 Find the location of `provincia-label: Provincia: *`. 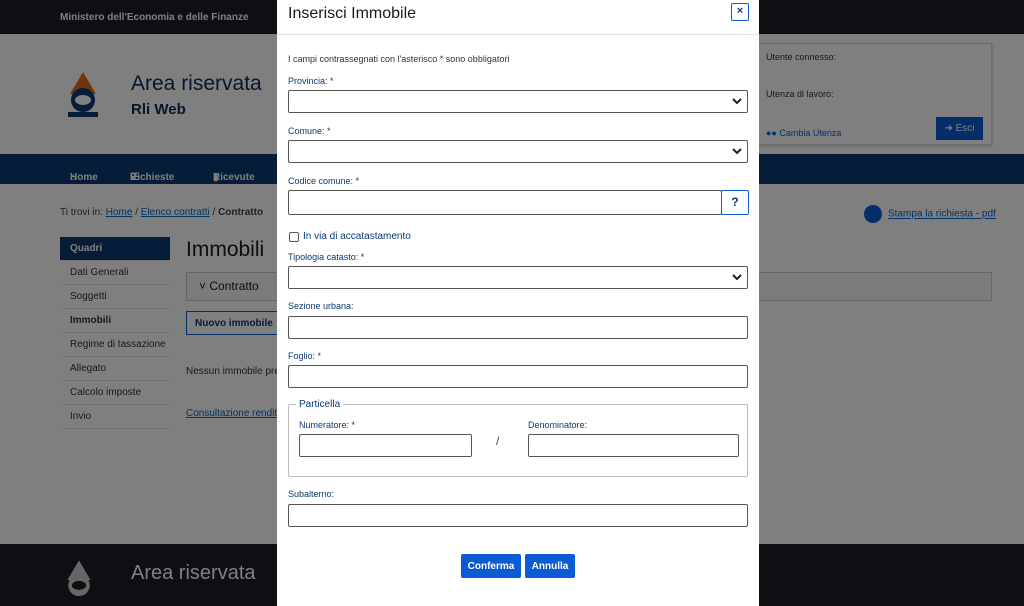

provincia-label: Provincia: * is located at coordinates (311, 81).